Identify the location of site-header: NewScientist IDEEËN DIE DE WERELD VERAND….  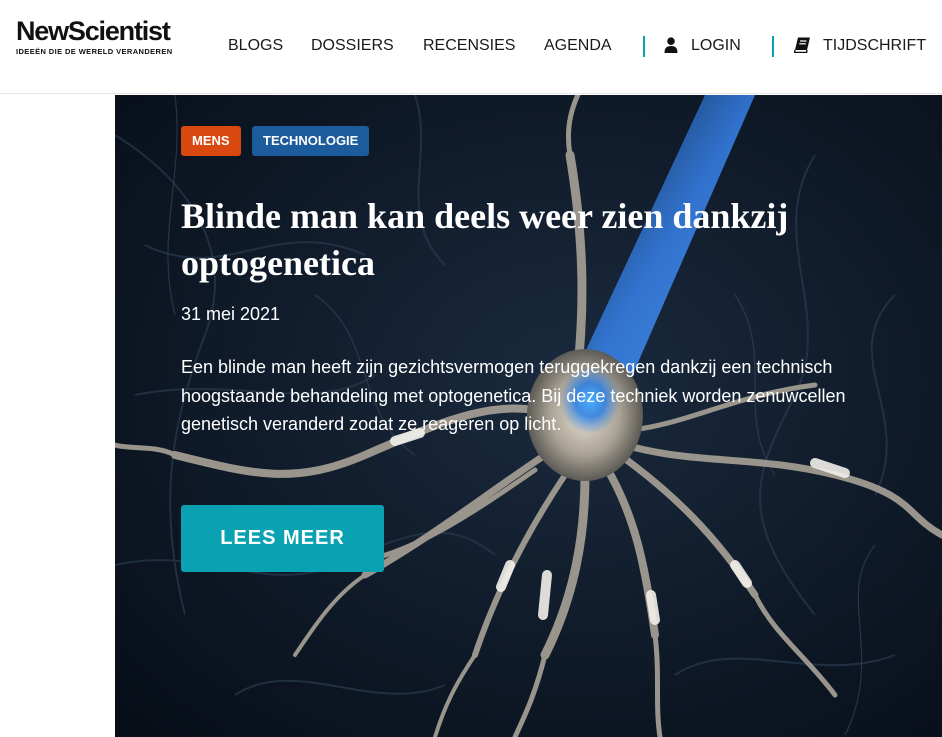
(471, 47).